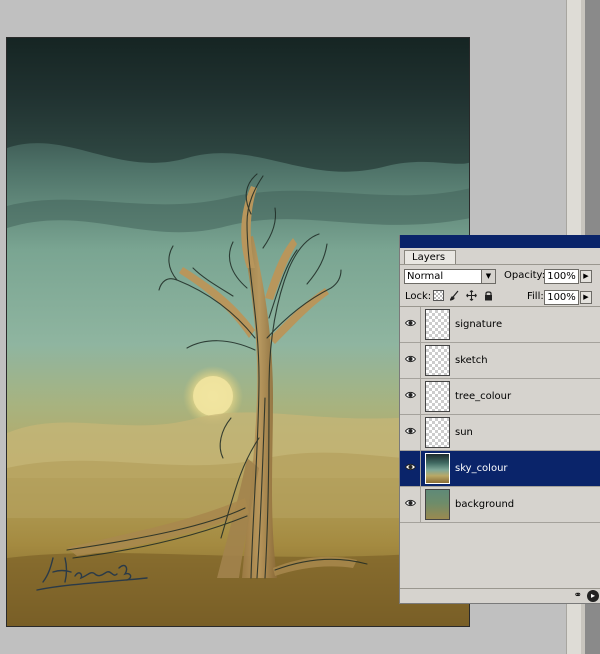  What do you see at coordinates (586, 297) in the screenshot?
I see `fill-slider-arrow-icon: ▶` at bounding box center [586, 297].